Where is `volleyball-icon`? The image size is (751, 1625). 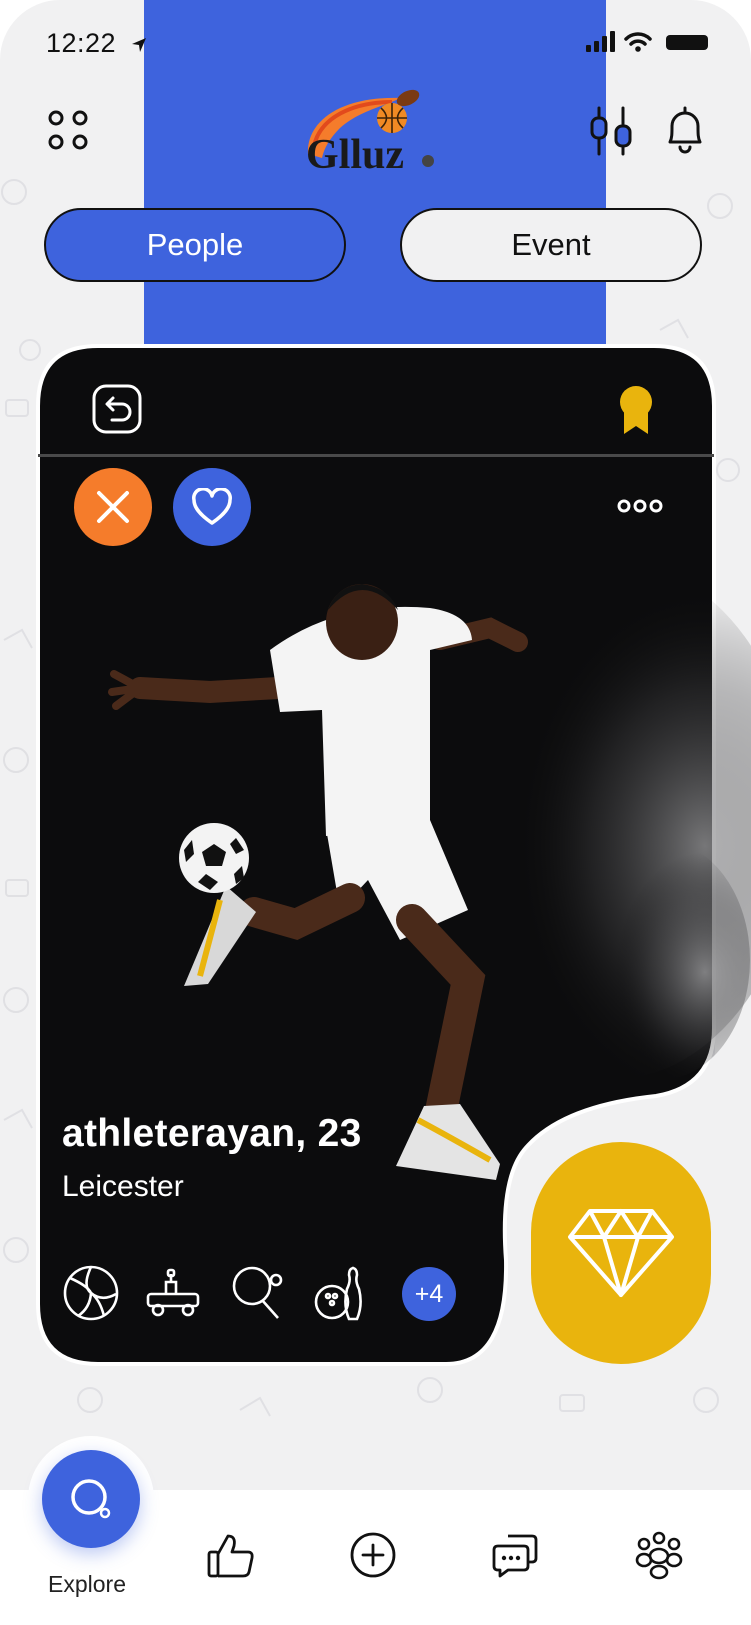 volleyball-icon is located at coordinates (91, 1293).